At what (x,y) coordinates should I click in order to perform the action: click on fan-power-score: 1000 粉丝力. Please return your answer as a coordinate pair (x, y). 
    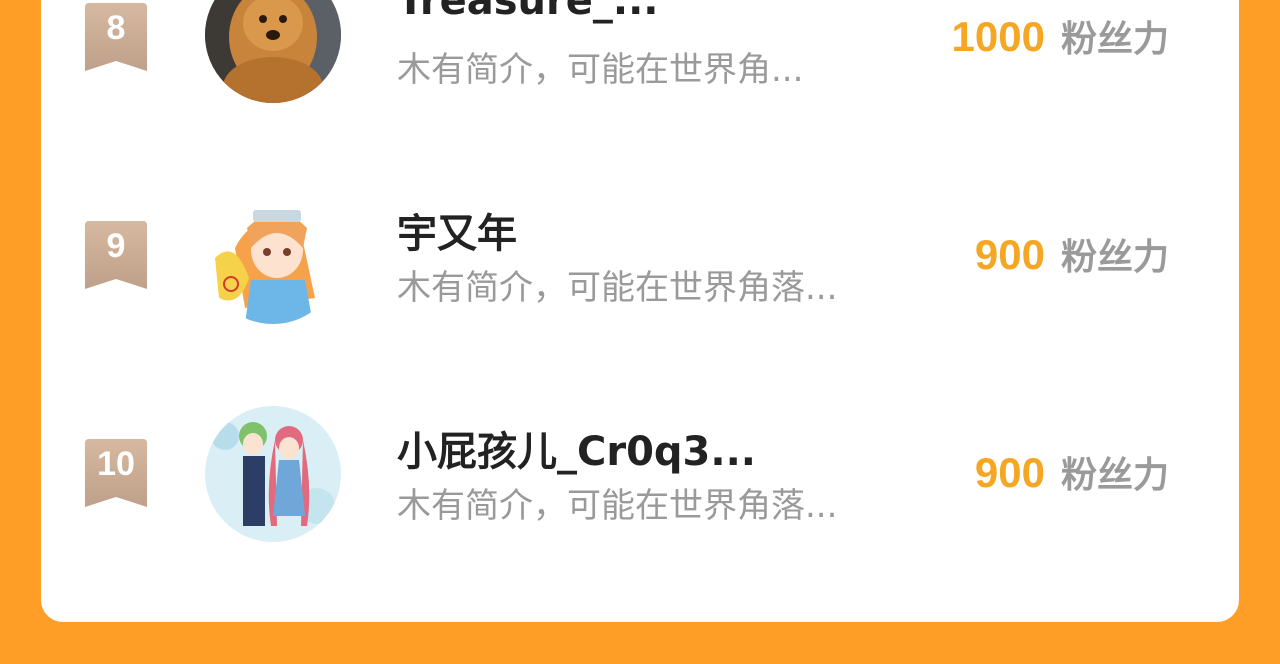
    Looking at the image, I should click on (1060, 36).